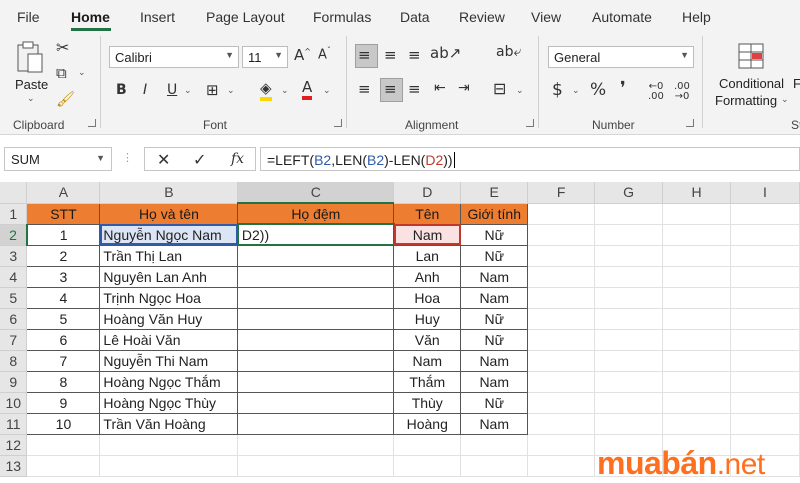 The image size is (800, 483). Describe the element at coordinates (530, 159) in the screenshot. I see `formula-input: =LEFT(B2,LEN(B2)-LEN(D2))` at that location.